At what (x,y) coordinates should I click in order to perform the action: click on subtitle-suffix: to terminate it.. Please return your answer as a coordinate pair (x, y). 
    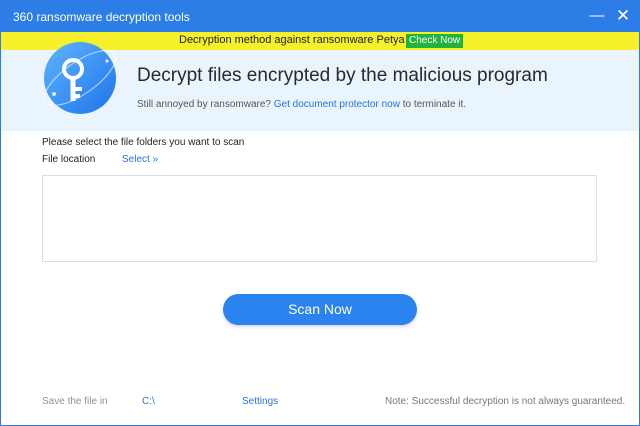
    Looking at the image, I should click on (433, 104).